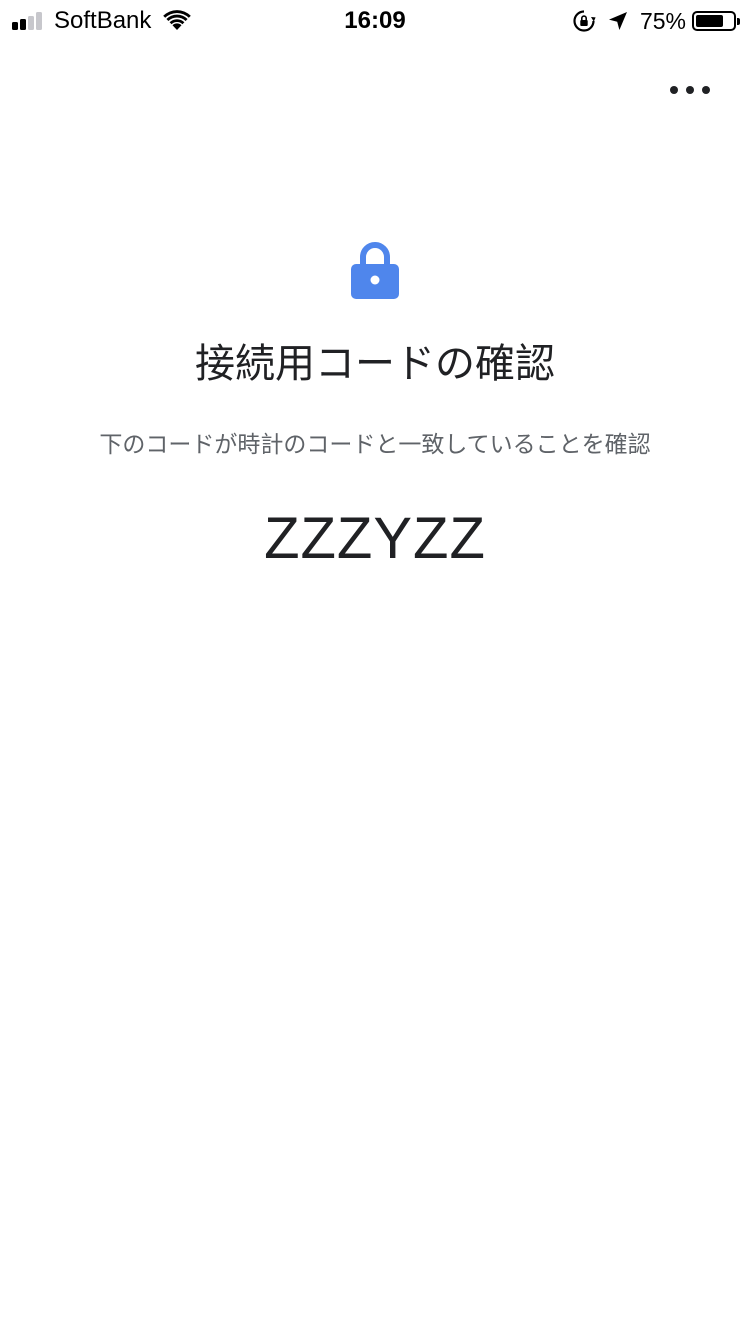 This screenshot has height=1334, width=750. What do you see at coordinates (375, 270) in the screenshot?
I see `lock-icon` at bounding box center [375, 270].